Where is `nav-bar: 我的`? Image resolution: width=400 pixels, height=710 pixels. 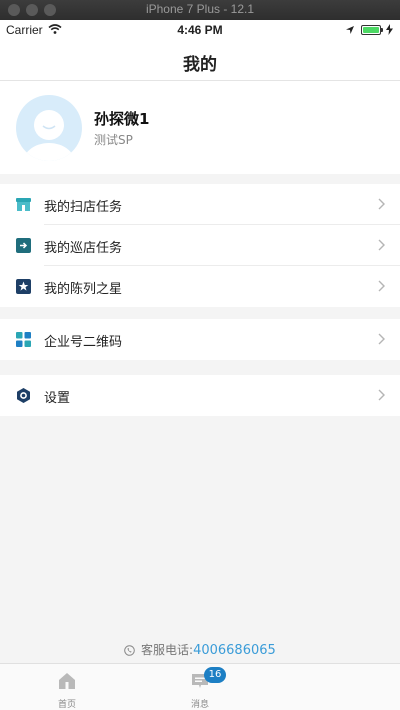
nav-bar: 我的 is located at coordinates (200, 61).